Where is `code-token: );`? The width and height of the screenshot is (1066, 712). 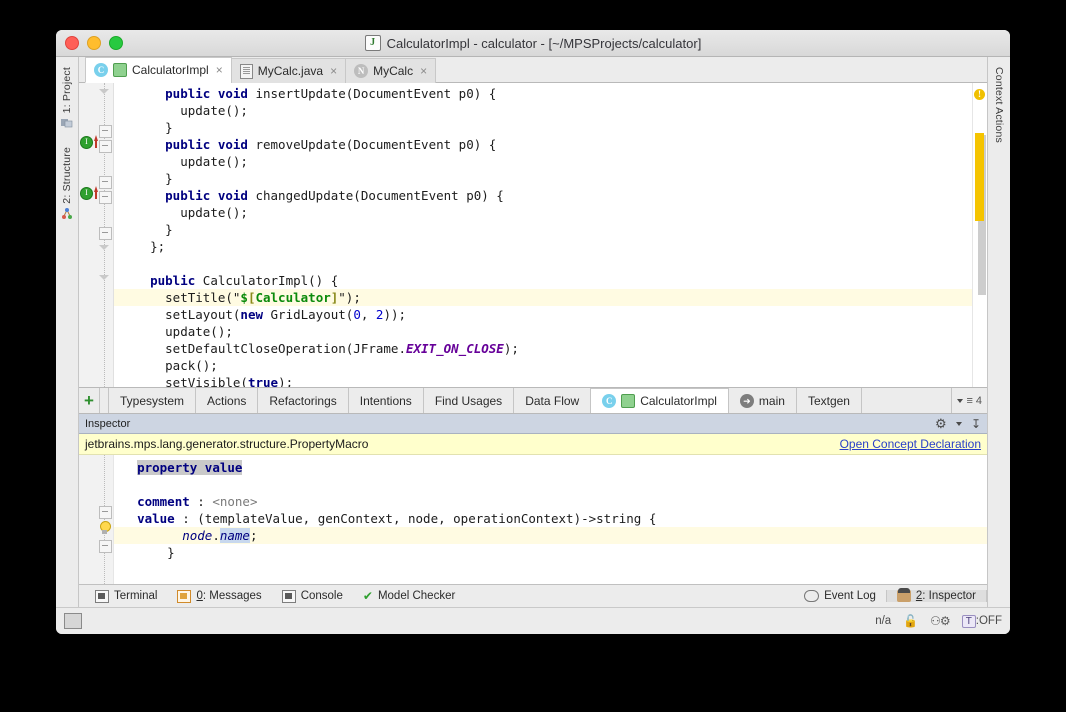 code-token: ); is located at coordinates (286, 381).